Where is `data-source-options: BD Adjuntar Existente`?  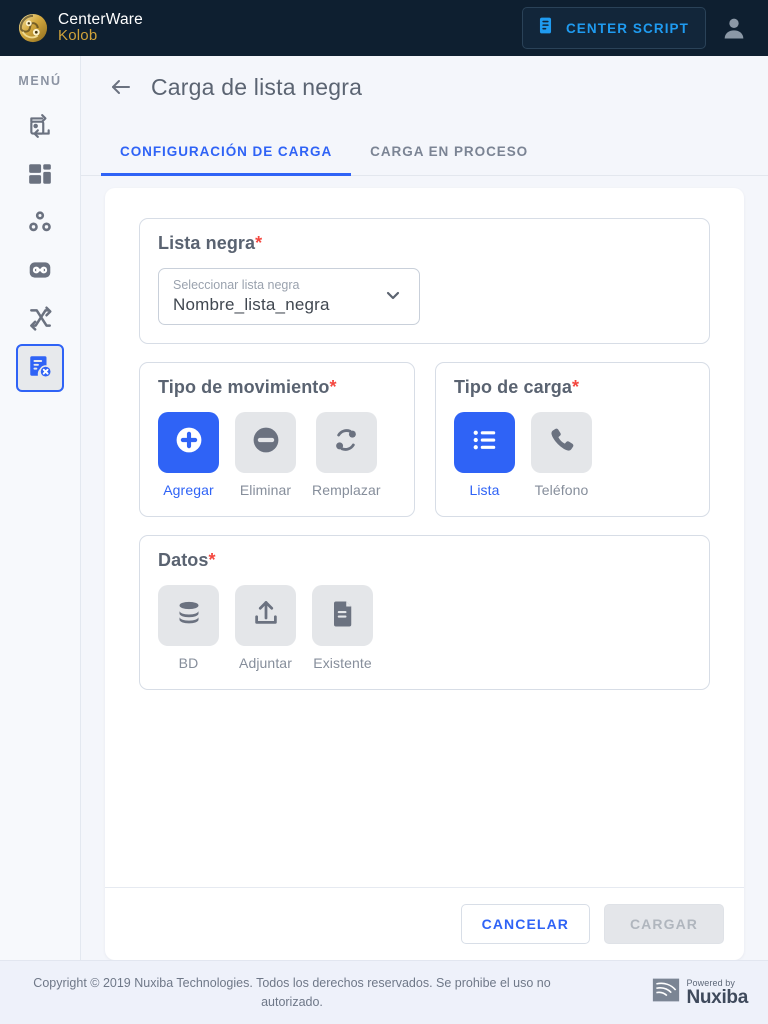
data-source-options: BD Adjuntar Existente is located at coordinates (424, 627).